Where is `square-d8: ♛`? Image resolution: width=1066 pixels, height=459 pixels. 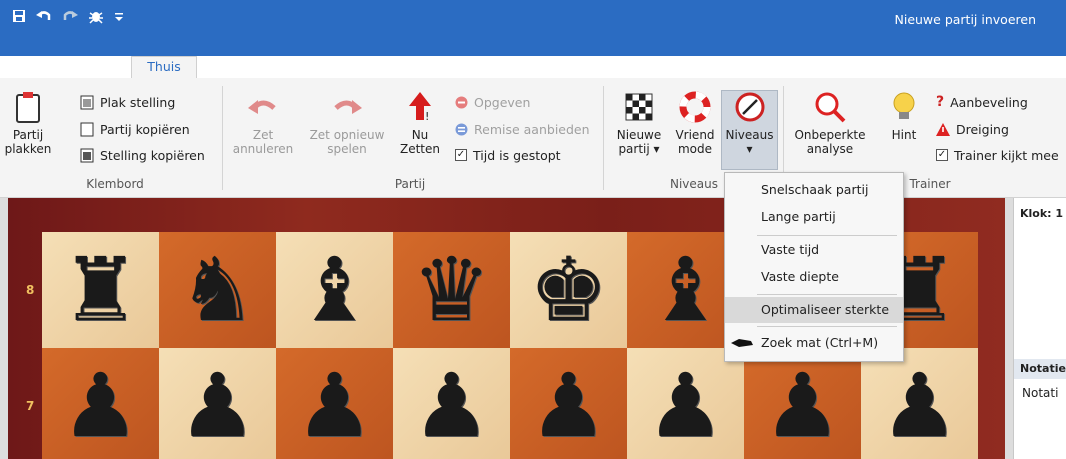
square-d8: ♛ is located at coordinates (451, 290).